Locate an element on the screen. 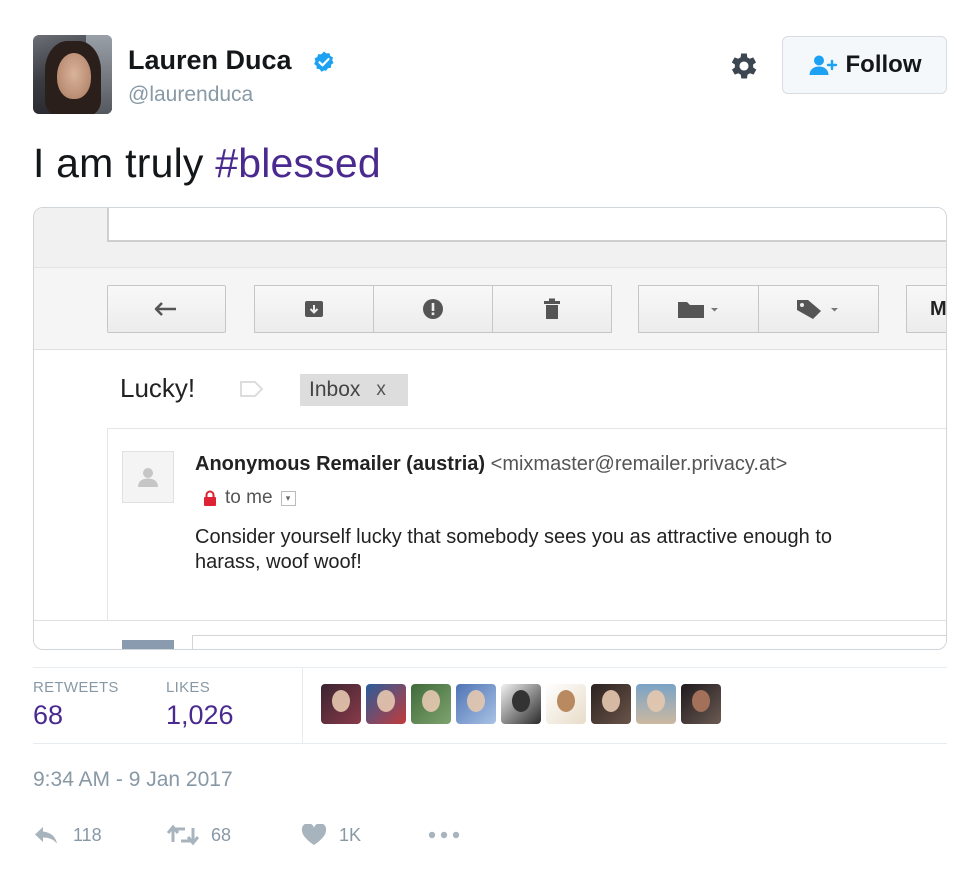 This screenshot has height=876, width=980. inbox-label-text: Inbox is located at coordinates (335, 389).